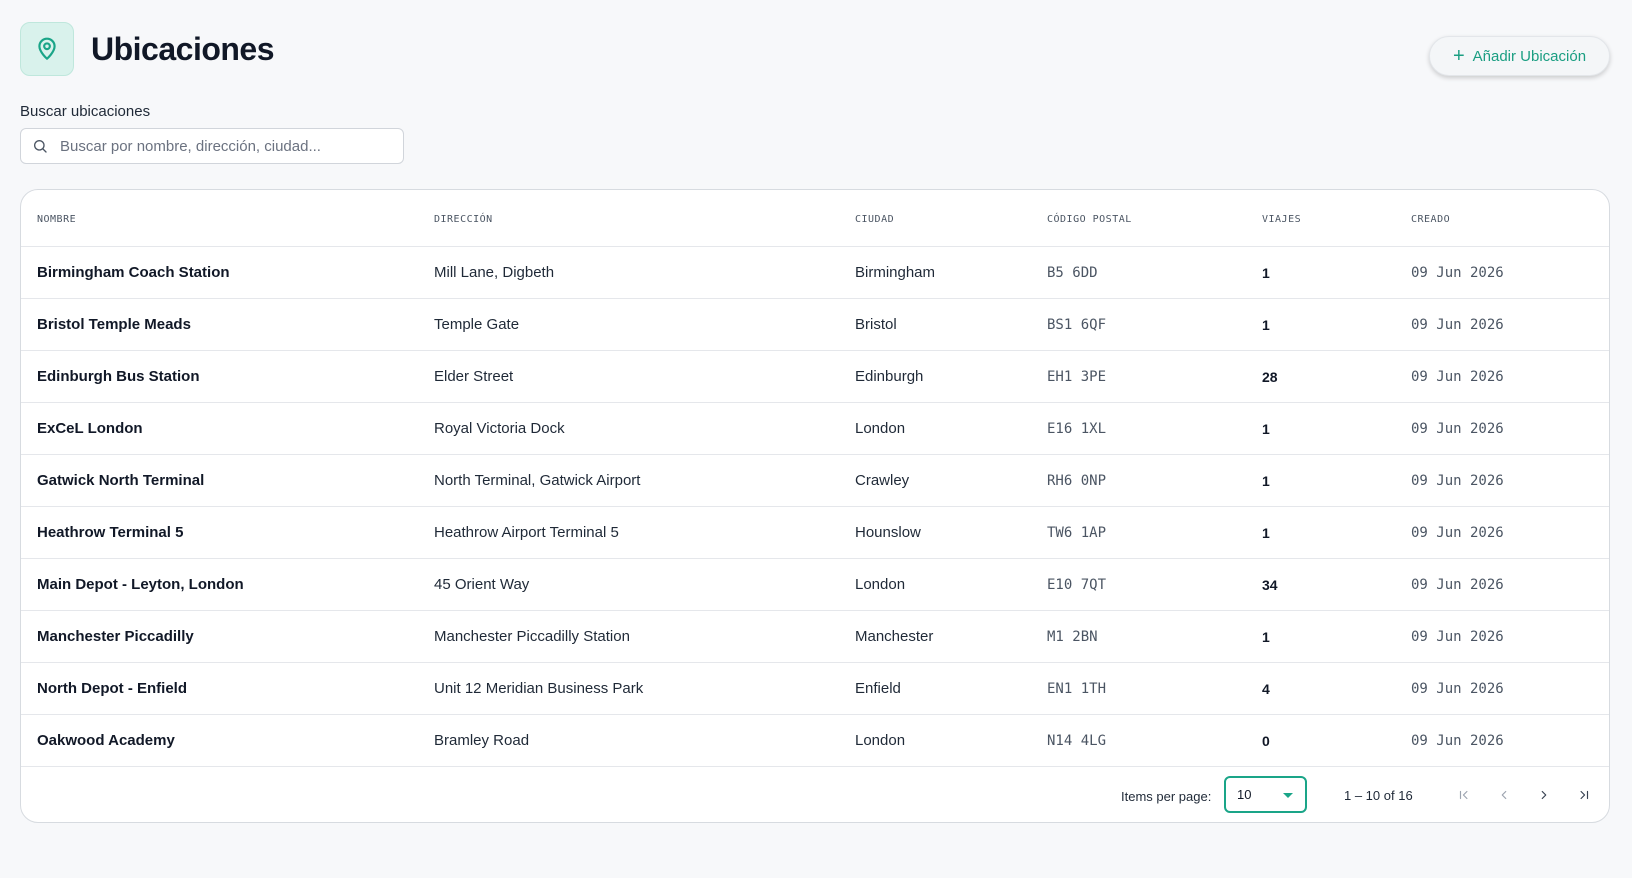 The height and width of the screenshot is (878, 1632). I want to click on add-location-label: Añadir Ubicación, so click(1529, 56).